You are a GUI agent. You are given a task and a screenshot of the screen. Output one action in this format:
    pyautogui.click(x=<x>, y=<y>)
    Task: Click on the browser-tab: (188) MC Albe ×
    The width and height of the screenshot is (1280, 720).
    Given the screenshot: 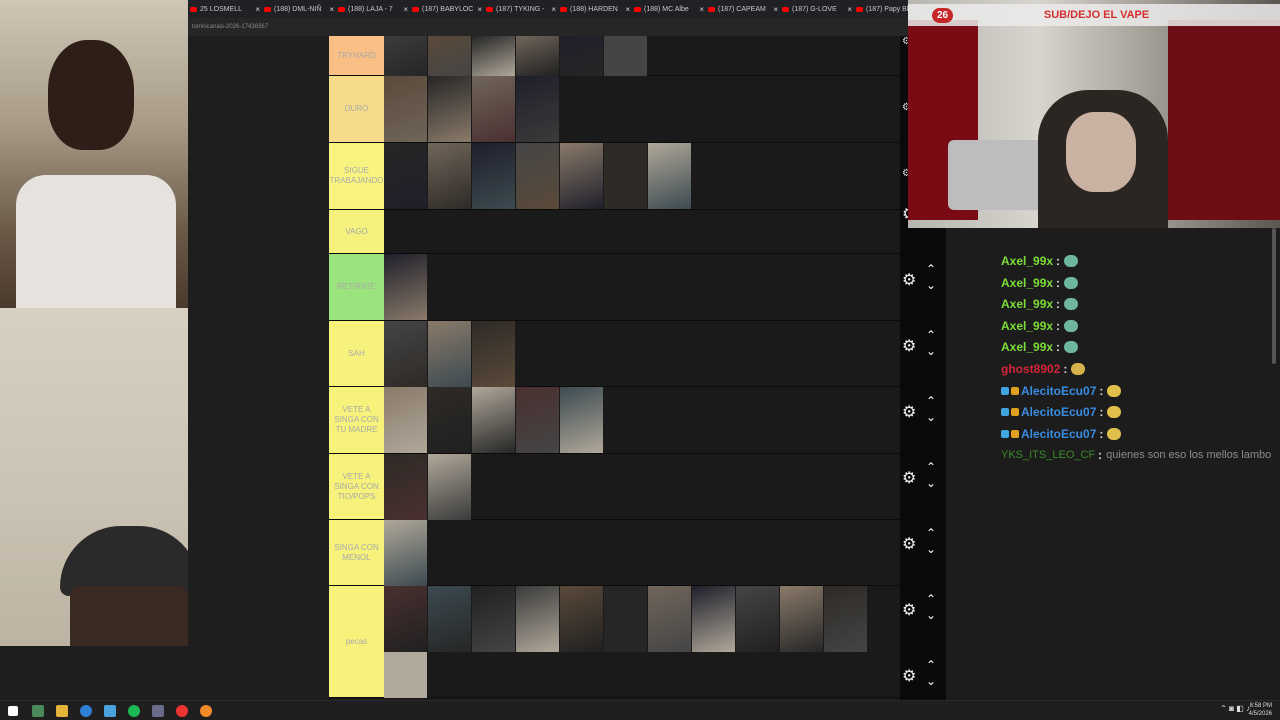 What is the action you would take?
    pyautogui.click(x=669, y=9)
    